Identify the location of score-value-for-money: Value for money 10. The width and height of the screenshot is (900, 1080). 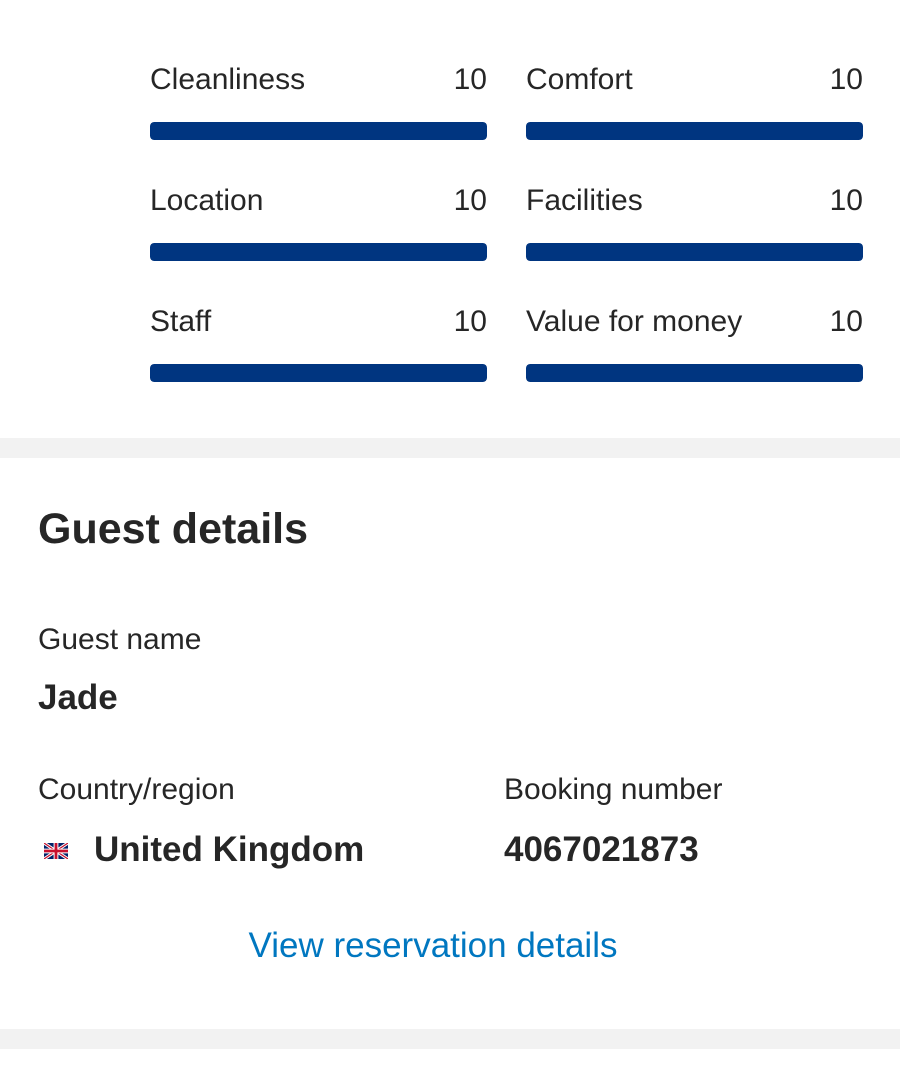
(694, 312).